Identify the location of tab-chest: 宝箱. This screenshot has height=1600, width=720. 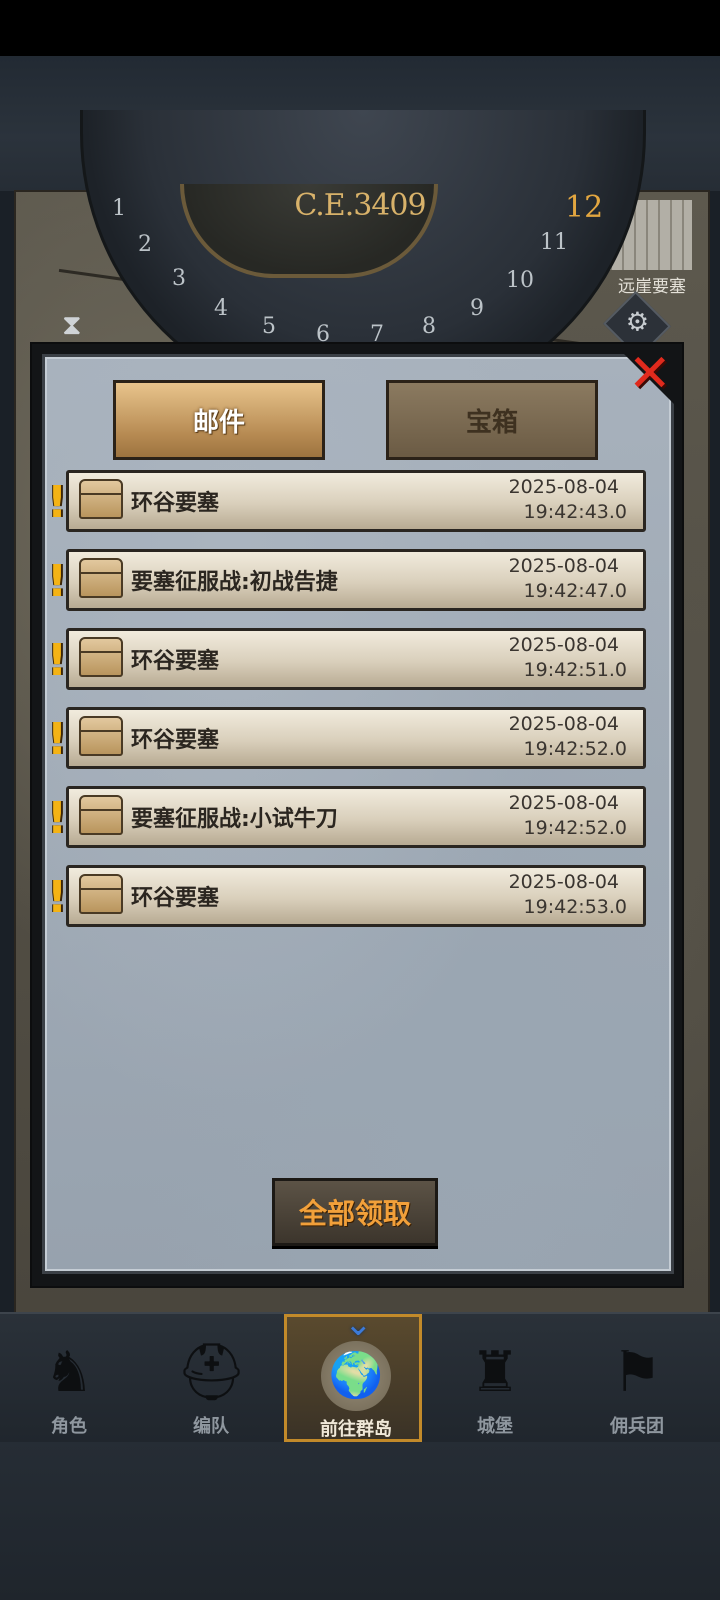
(492, 420).